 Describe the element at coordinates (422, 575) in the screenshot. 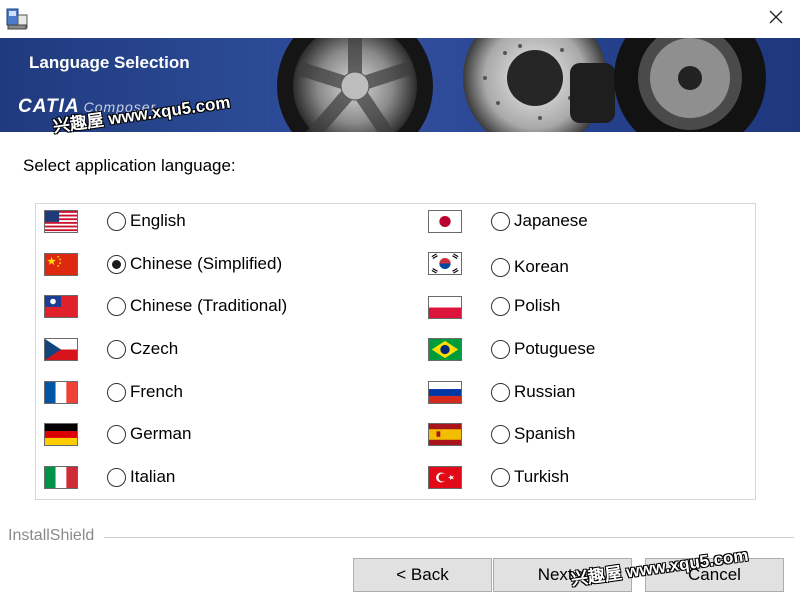

I see `back-button: < Back` at that location.